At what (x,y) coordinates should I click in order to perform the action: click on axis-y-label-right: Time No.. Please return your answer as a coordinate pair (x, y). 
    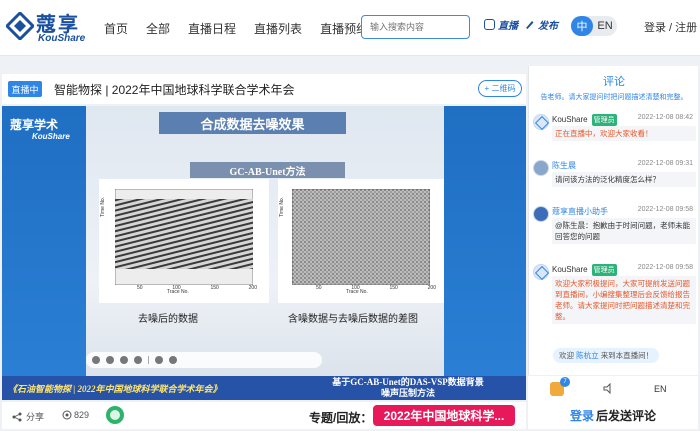
    Looking at the image, I should click on (282, 206).